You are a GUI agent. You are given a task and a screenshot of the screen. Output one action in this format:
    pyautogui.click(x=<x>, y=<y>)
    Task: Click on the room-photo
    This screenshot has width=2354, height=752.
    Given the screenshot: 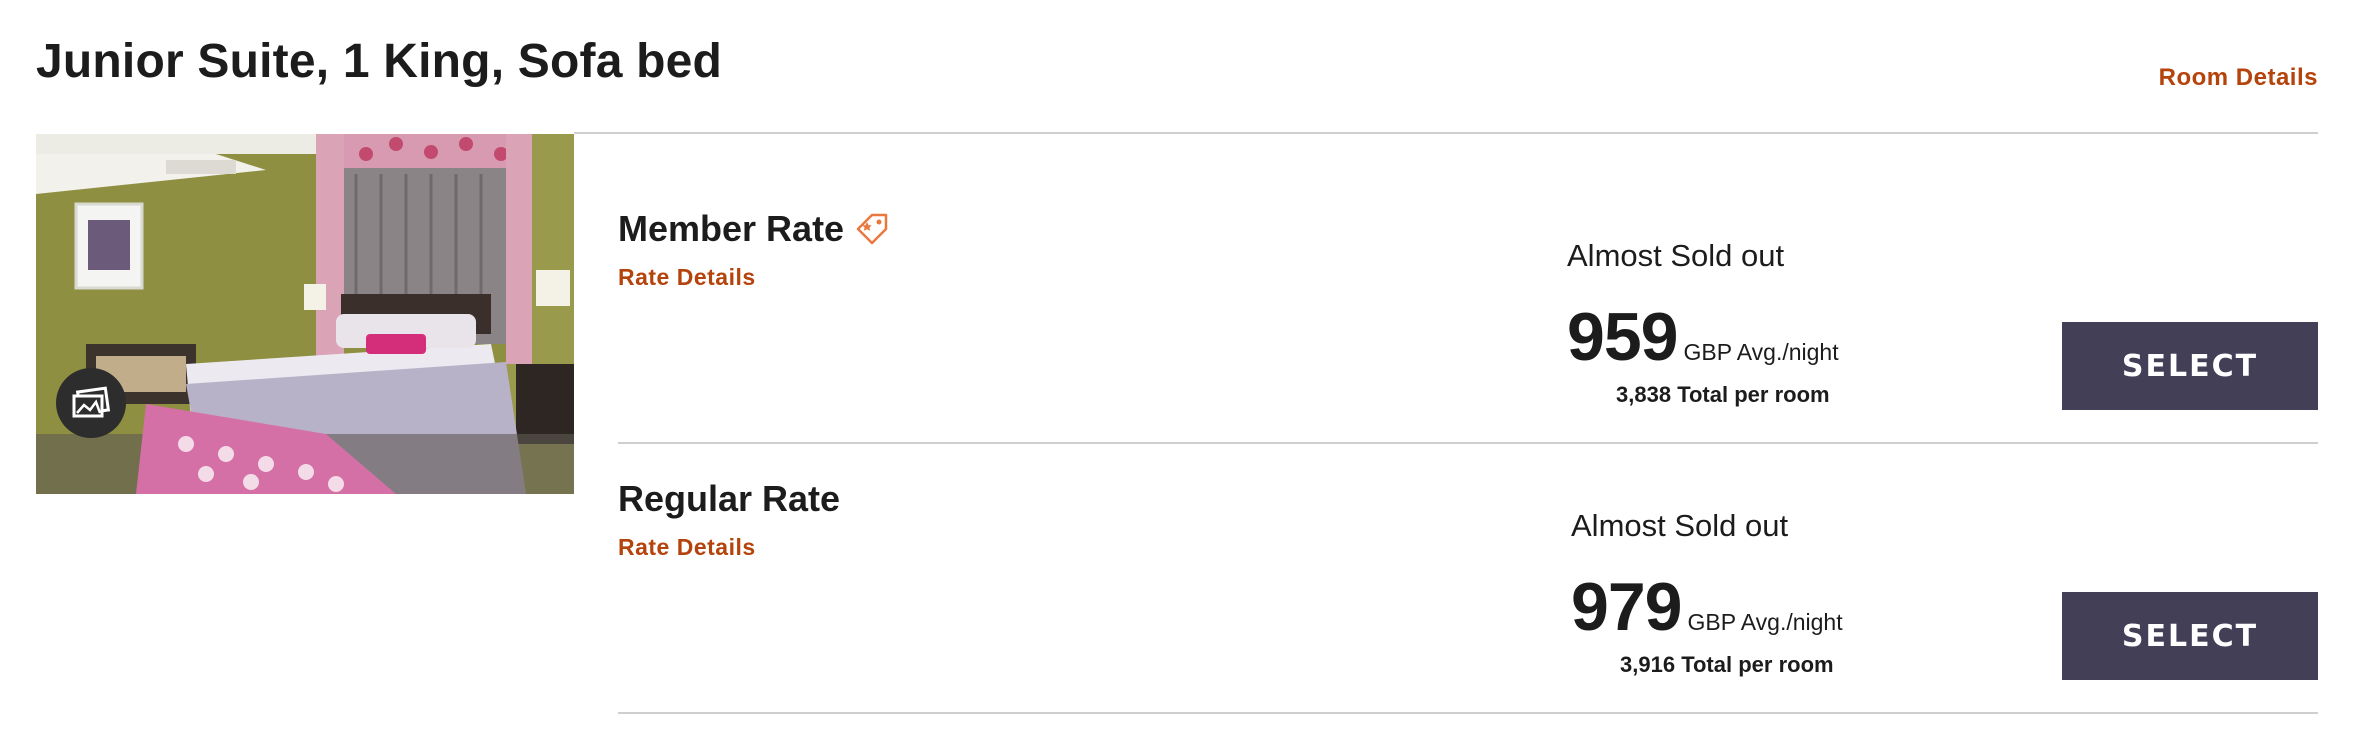 What is the action you would take?
    pyautogui.click(x=305, y=314)
    